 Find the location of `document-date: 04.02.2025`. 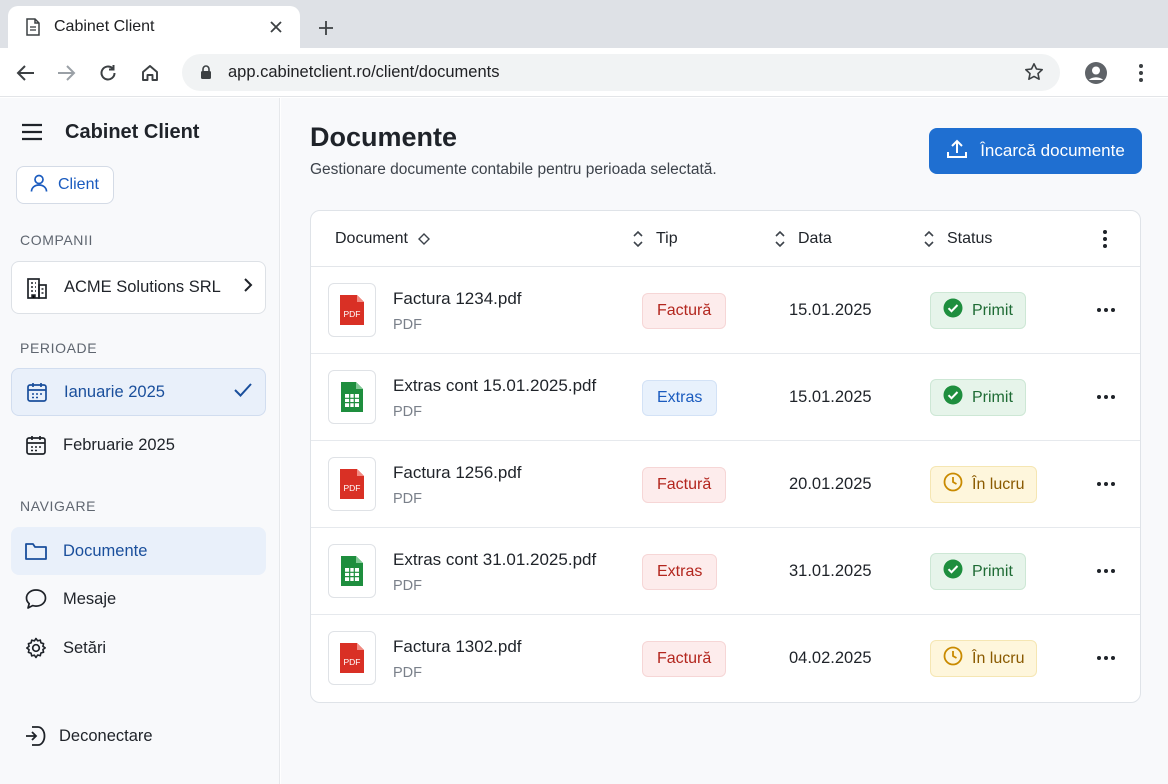

document-date: 04.02.2025 is located at coordinates (830, 658).